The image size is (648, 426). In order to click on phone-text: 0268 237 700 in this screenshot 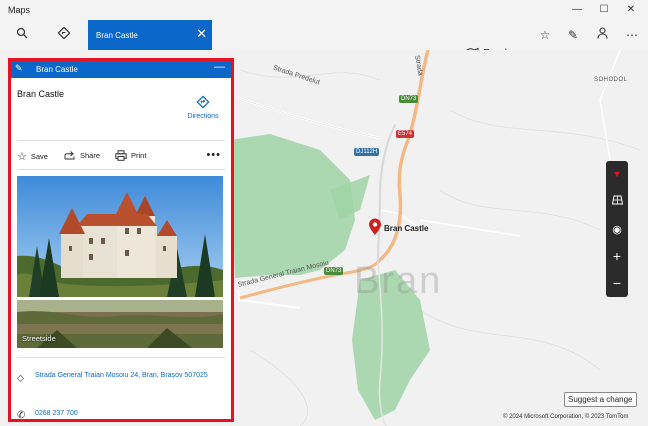, I will do `click(56, 413)`.